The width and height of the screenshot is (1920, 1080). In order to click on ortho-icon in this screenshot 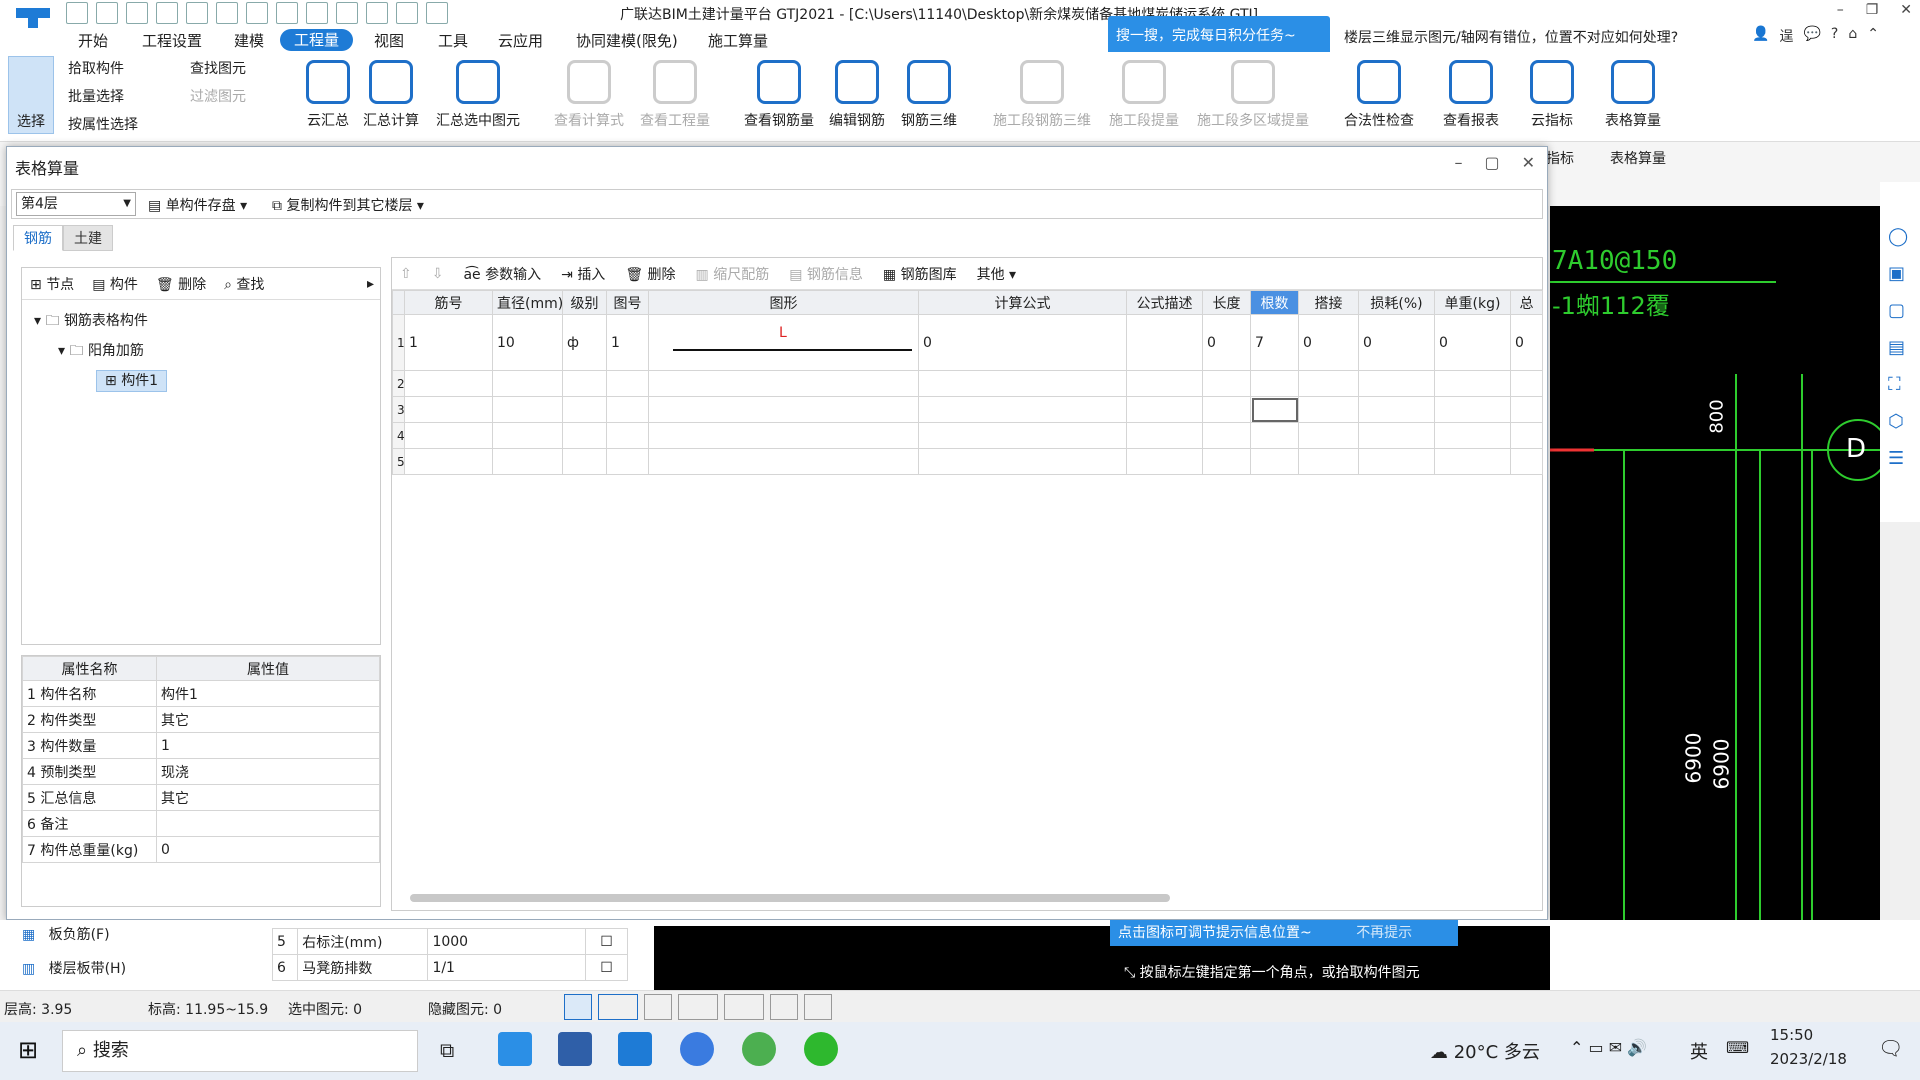, I will do `click(578, 1007)`.